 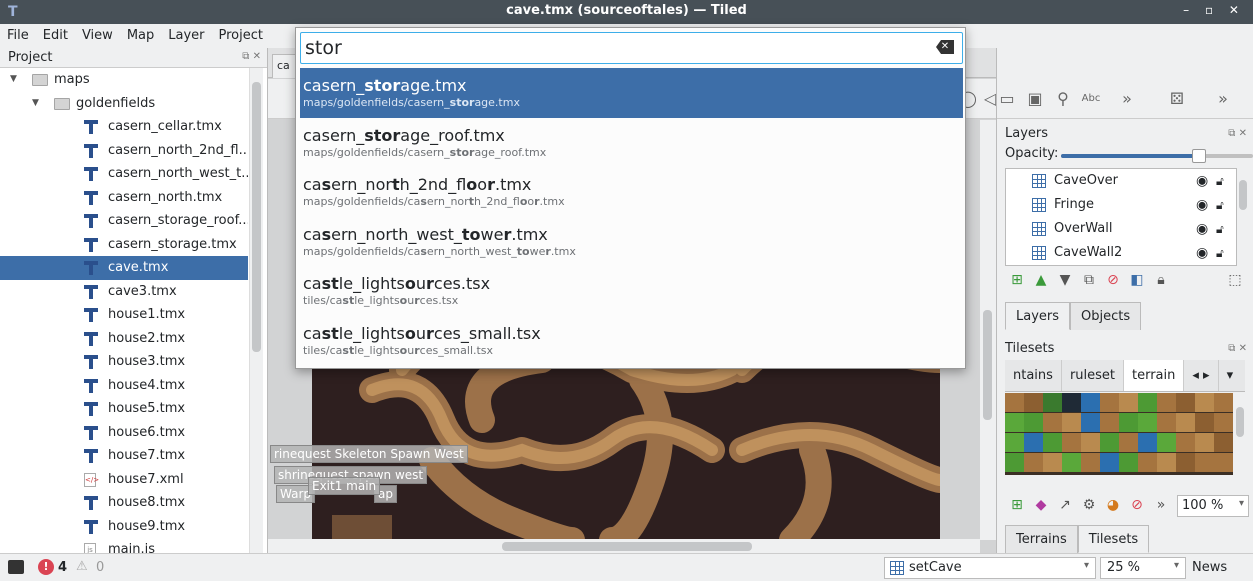 I want to click on tab-layers: Layers, so click(x=1038, y=316).